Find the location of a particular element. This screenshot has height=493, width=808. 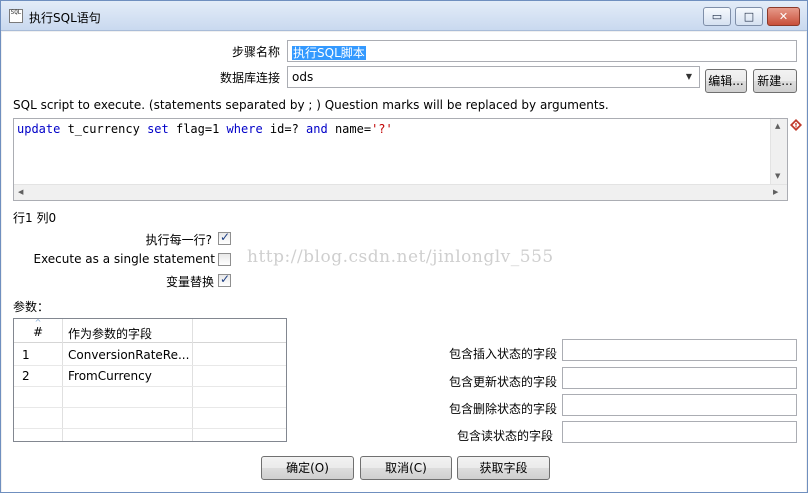

variable-substitution-label: 变量替换 is located at coordinates (189, 282).